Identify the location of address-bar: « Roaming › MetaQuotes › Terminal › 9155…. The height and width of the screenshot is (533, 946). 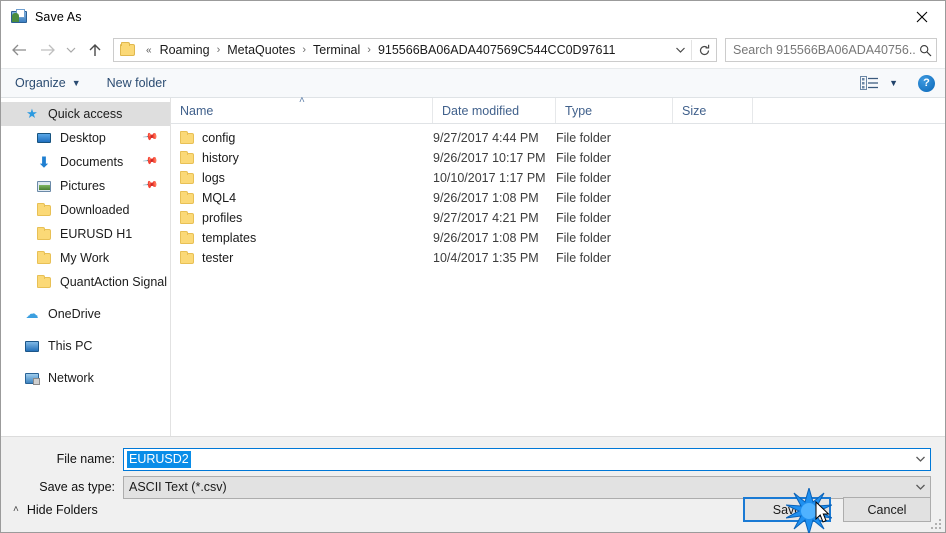
(415, 50).